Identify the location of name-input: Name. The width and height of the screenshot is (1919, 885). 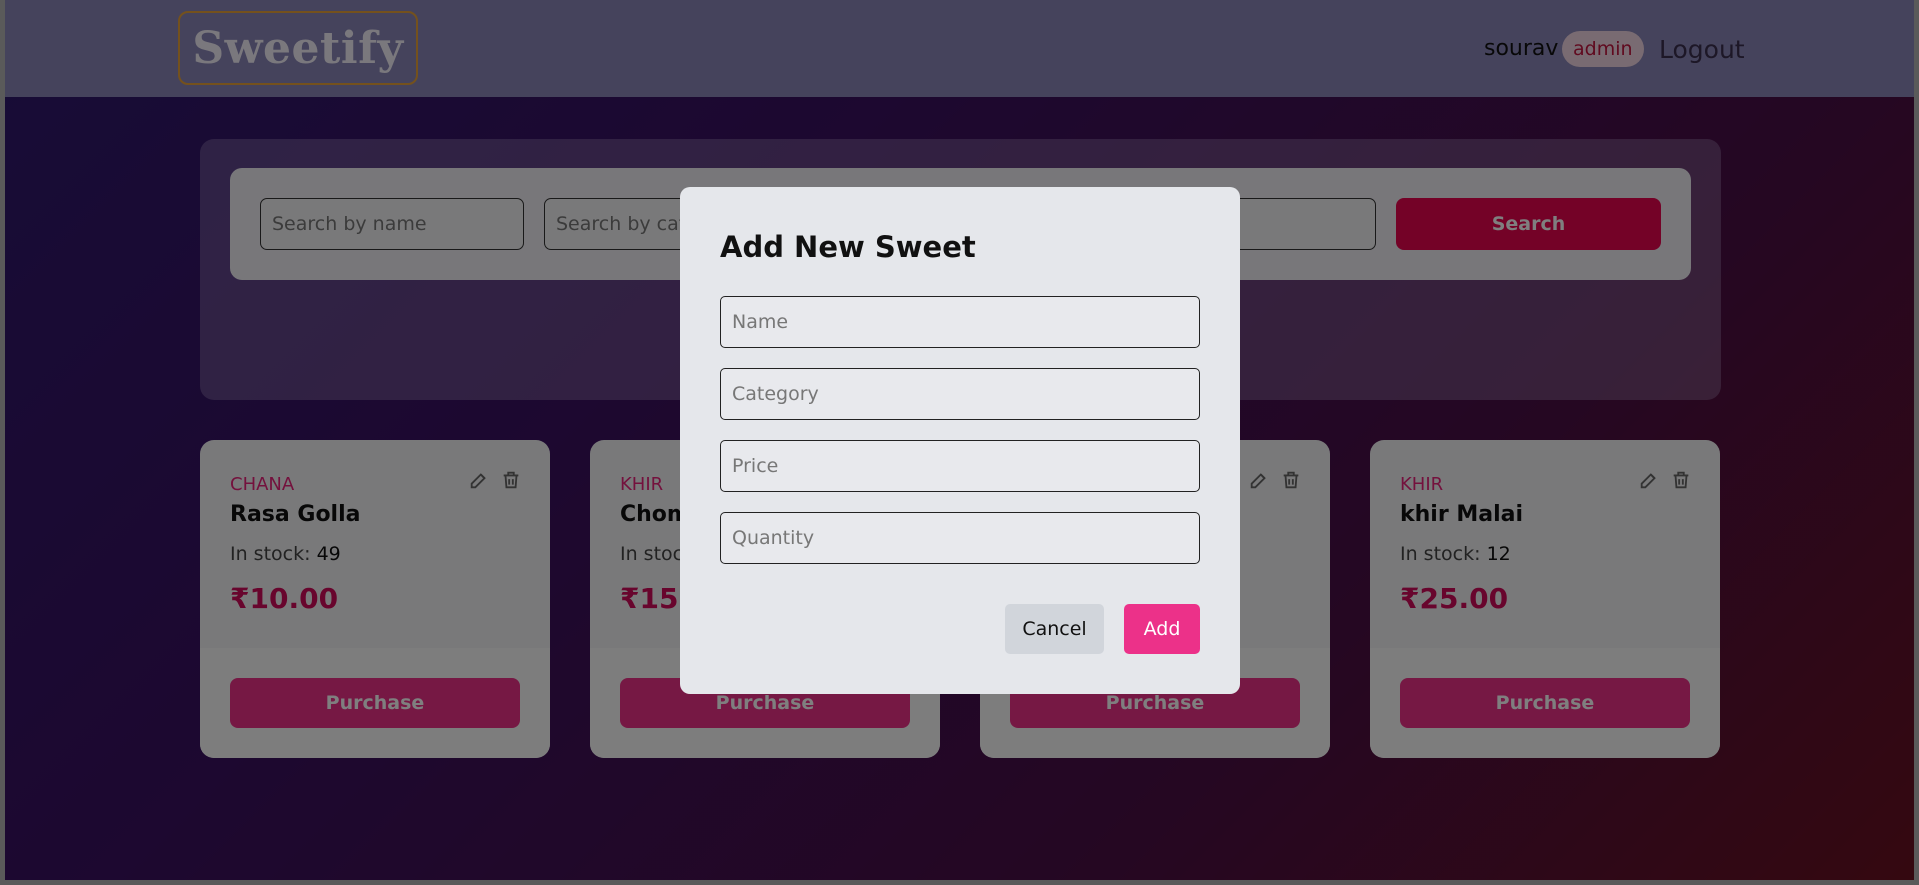
(960, 322).